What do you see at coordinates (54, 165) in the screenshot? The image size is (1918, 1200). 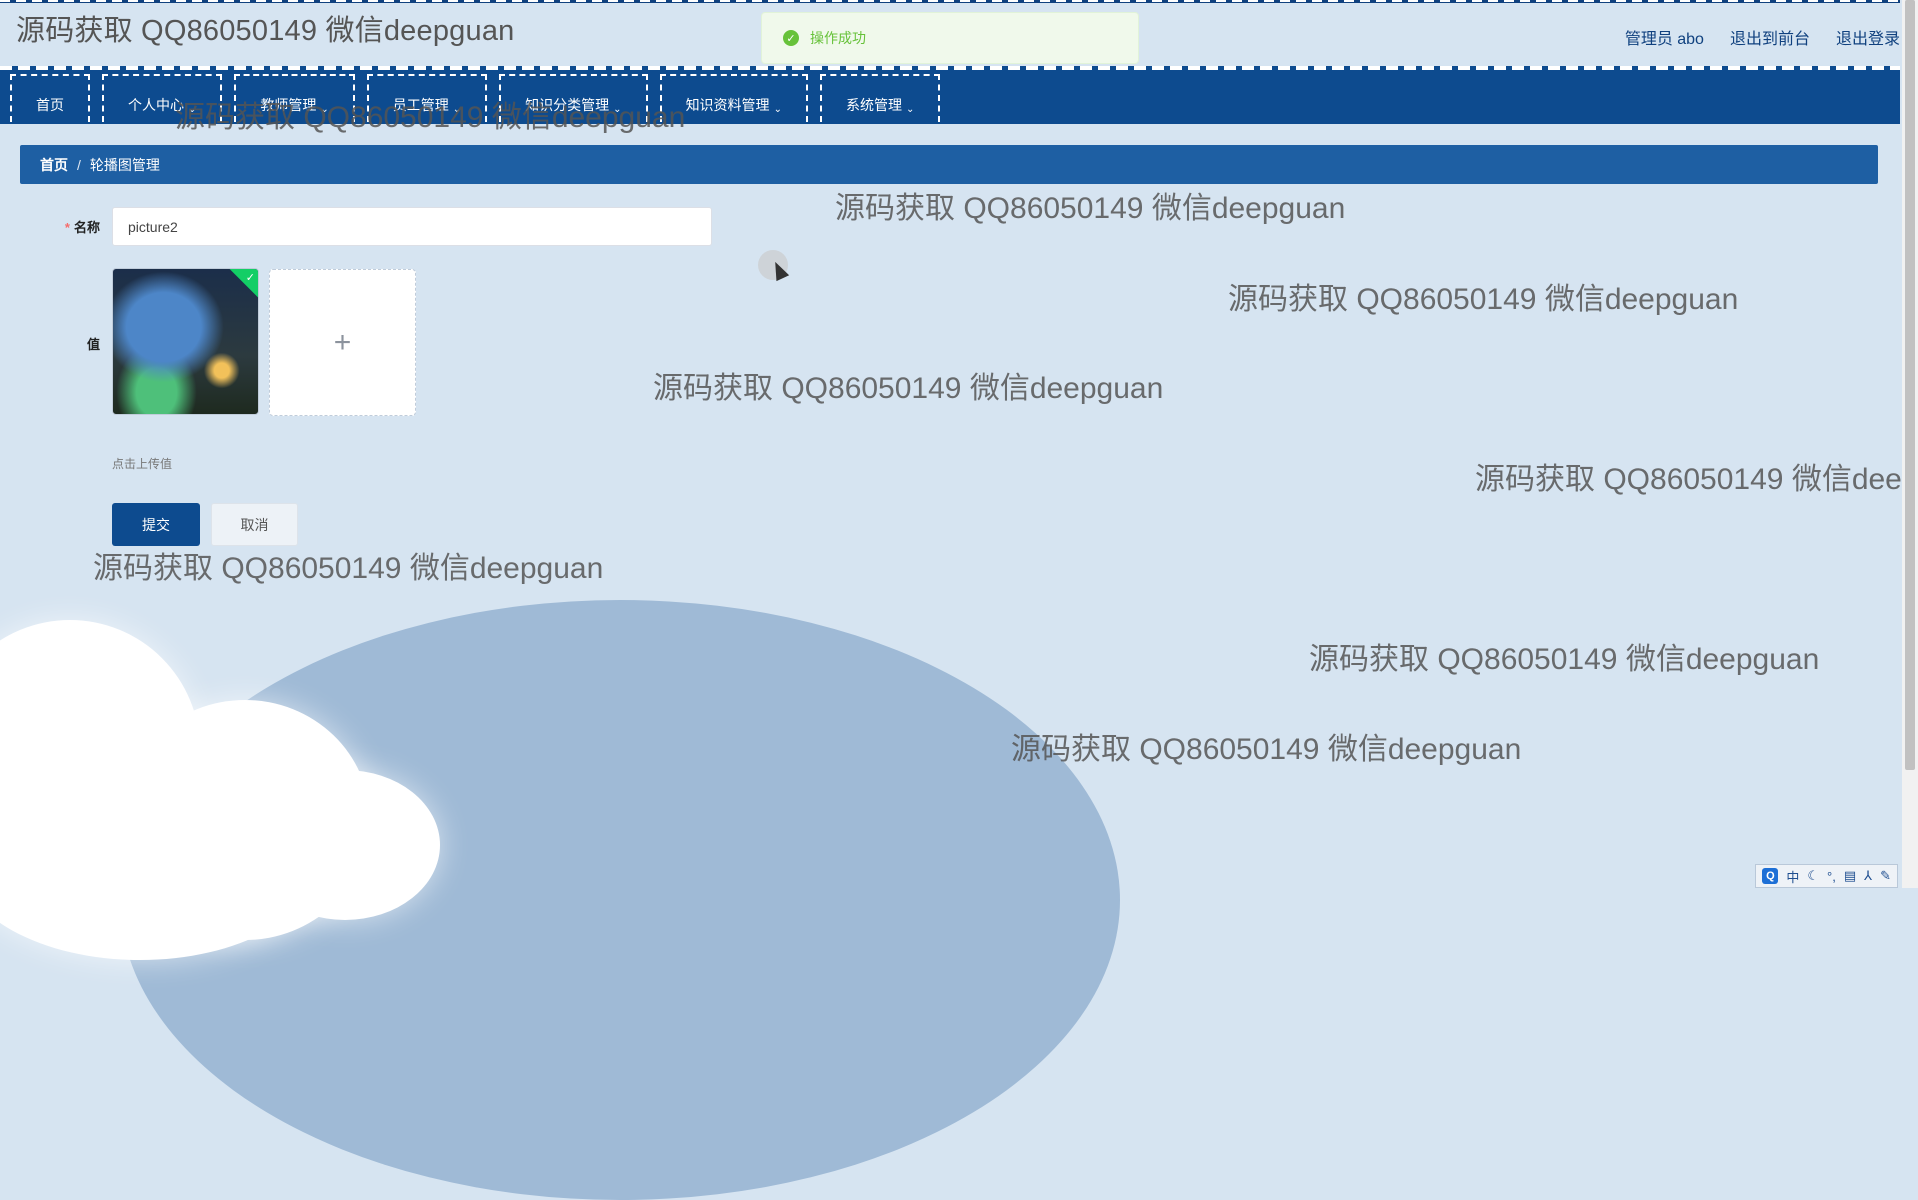 I see `breadcrumb-home: 首页` at bounding box center [54, 165].